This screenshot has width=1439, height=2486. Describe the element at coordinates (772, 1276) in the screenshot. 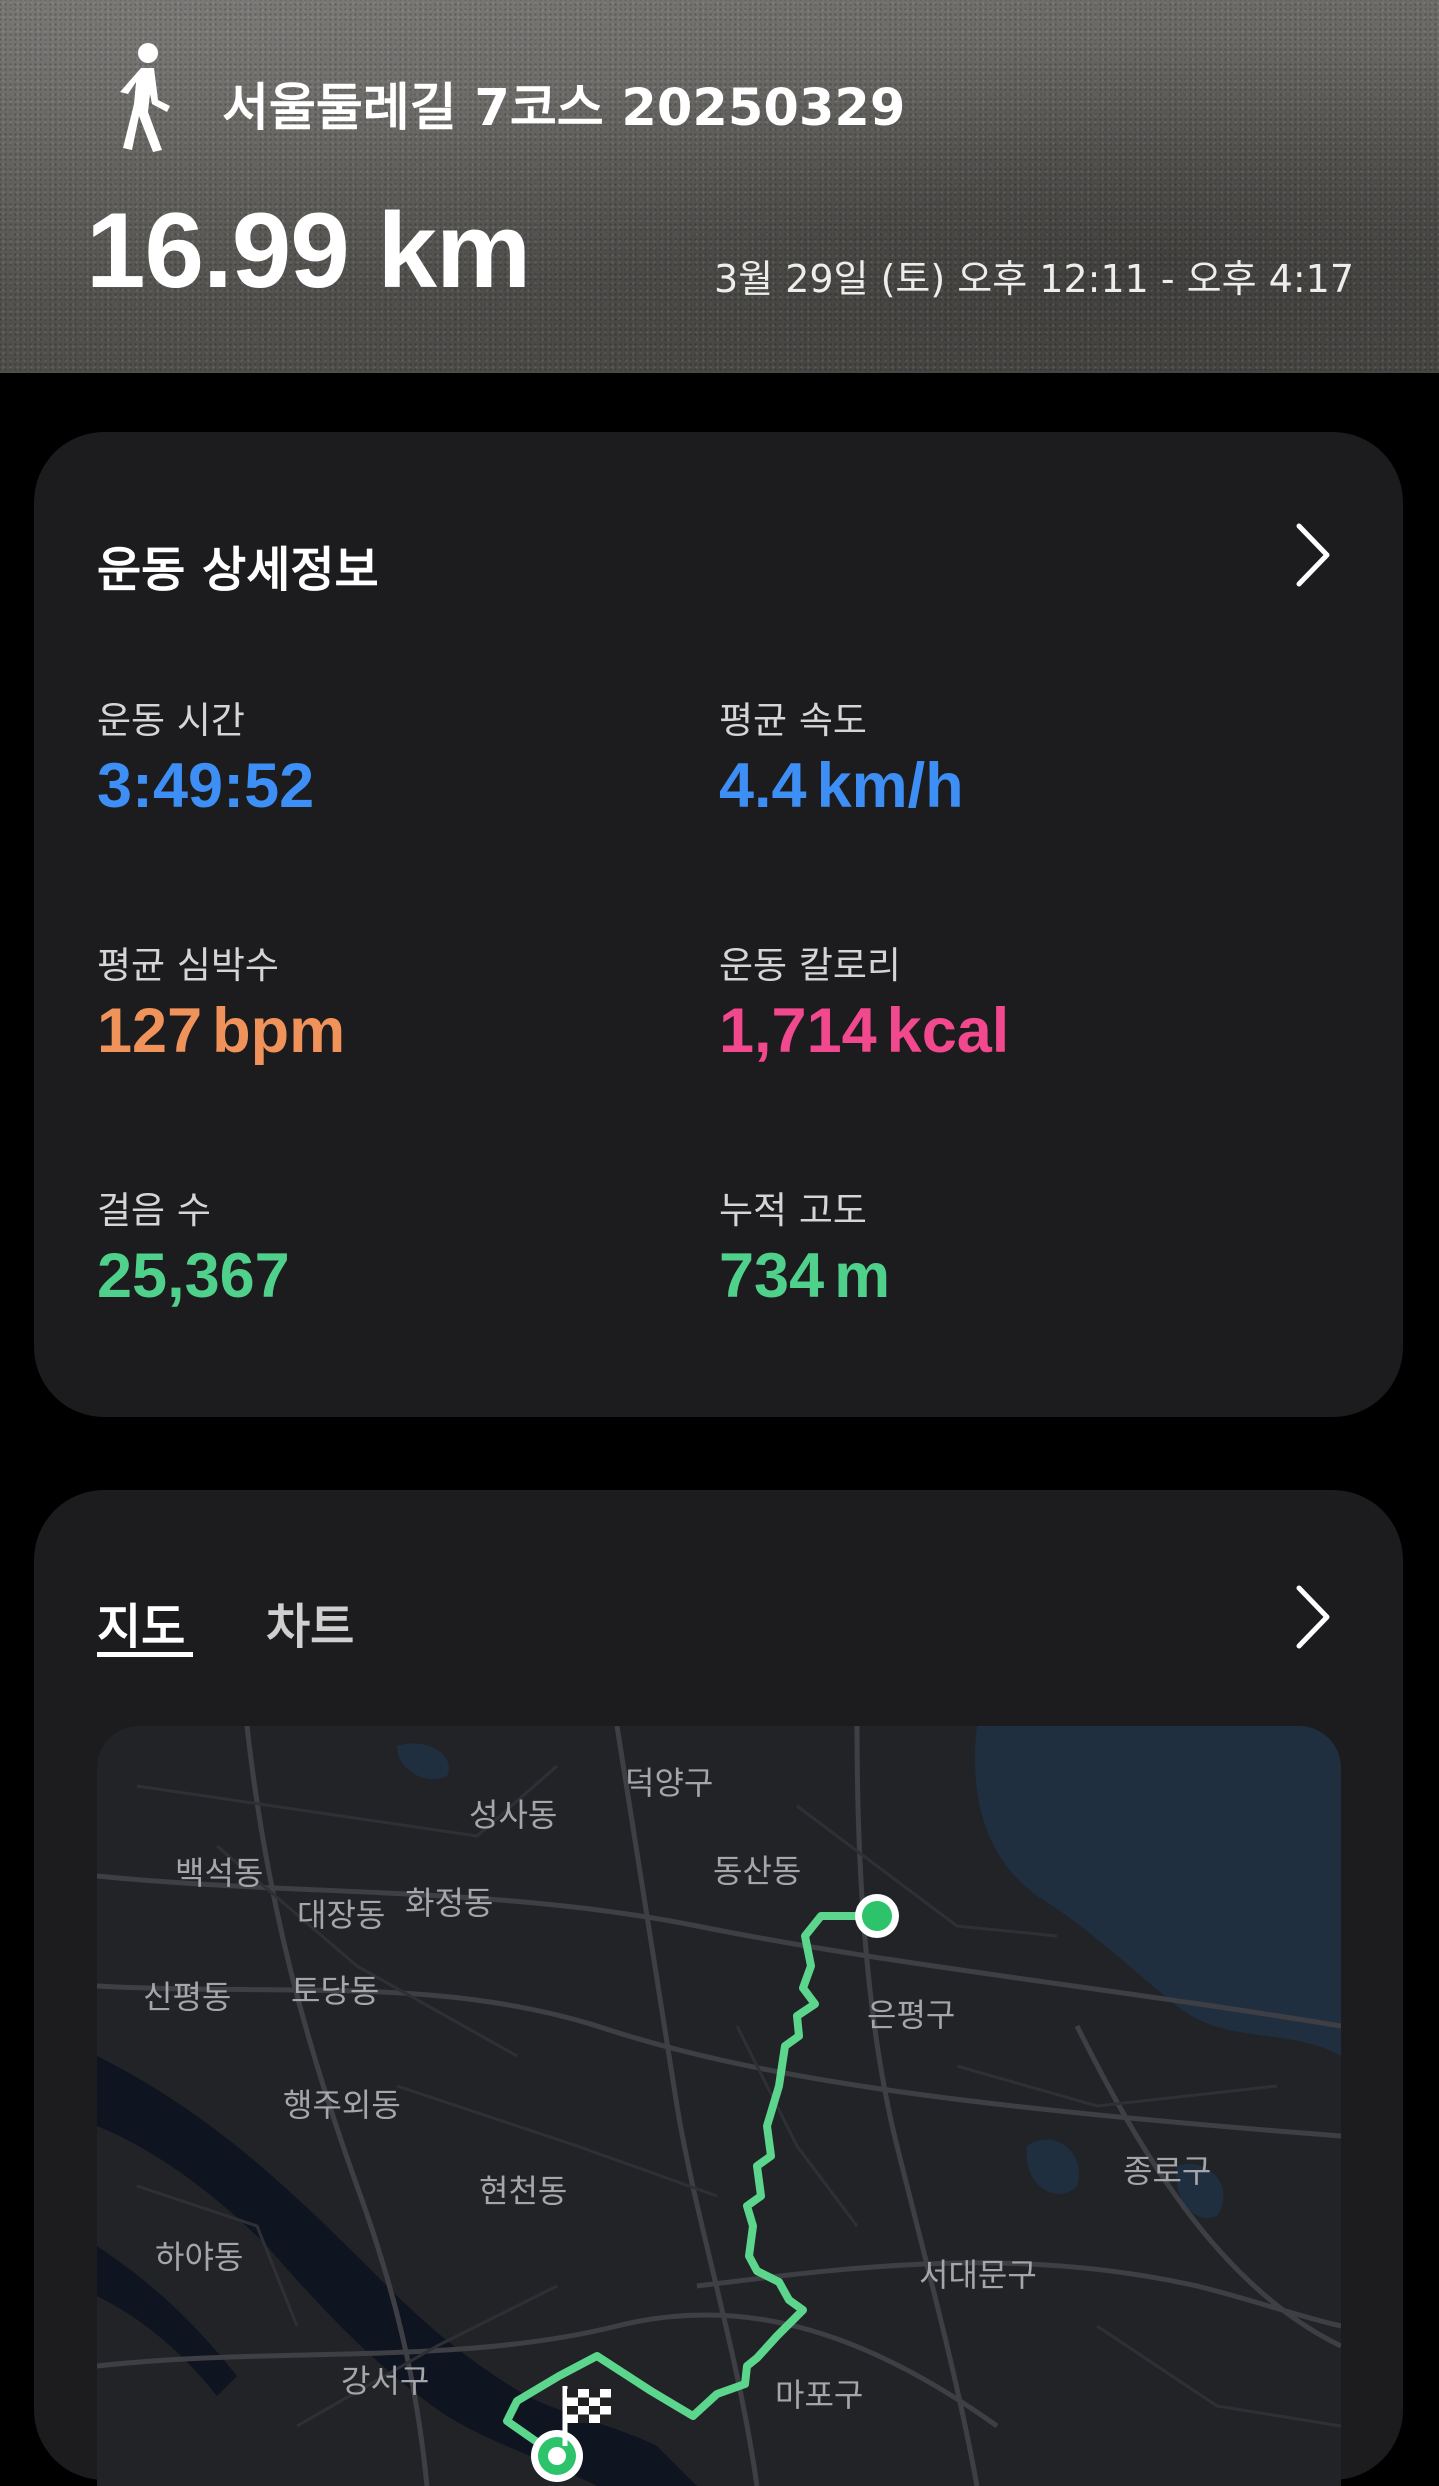

I see `elevation-gain-number: 734` at that location.